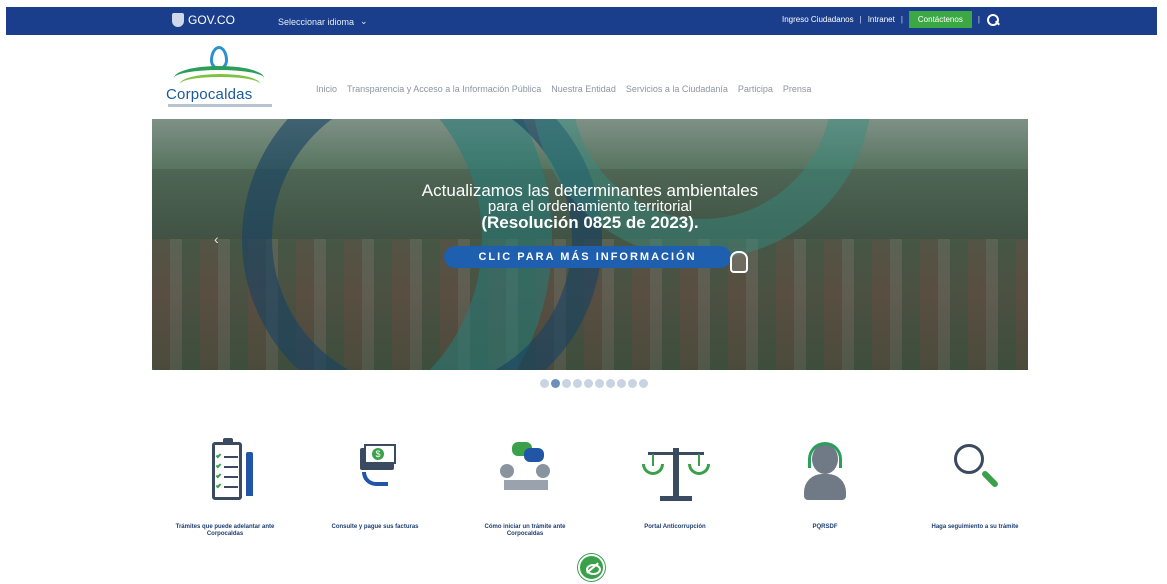  I want to click on gov-co-label: GOV.CO, so click(211, 20).